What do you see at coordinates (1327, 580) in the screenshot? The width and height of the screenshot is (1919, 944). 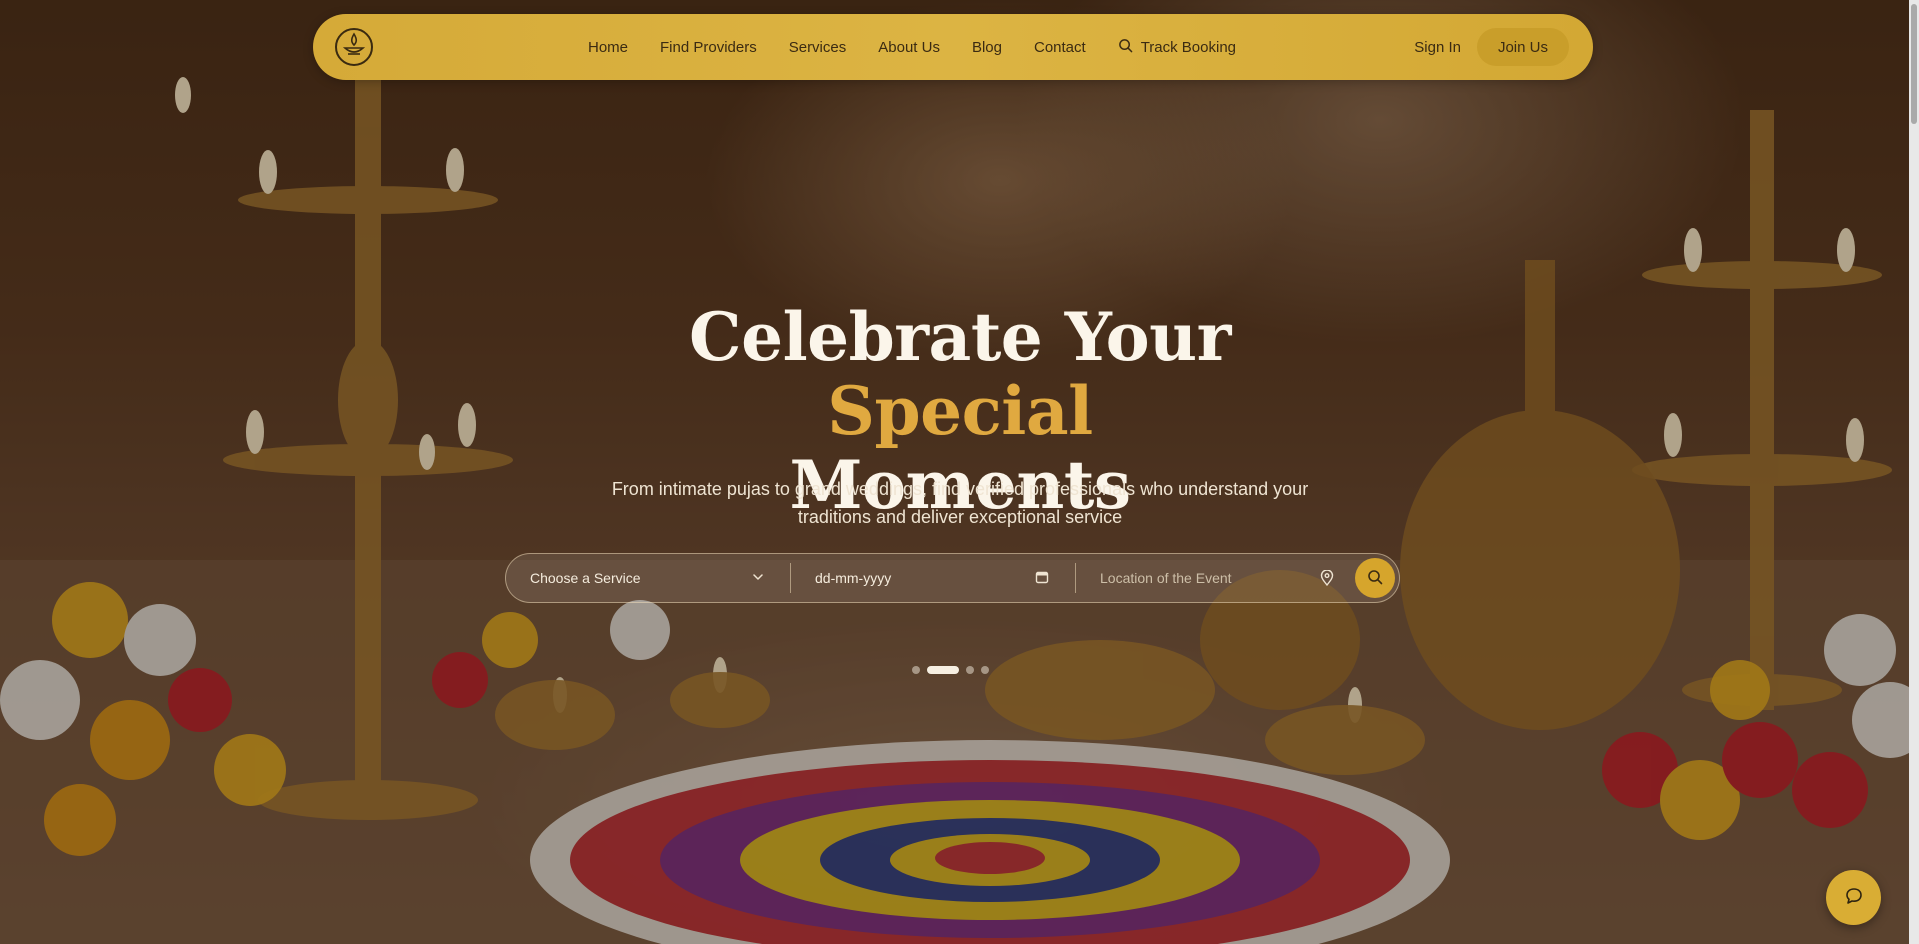 I see `map-pin-icon` at bounding box center [1327, 580].